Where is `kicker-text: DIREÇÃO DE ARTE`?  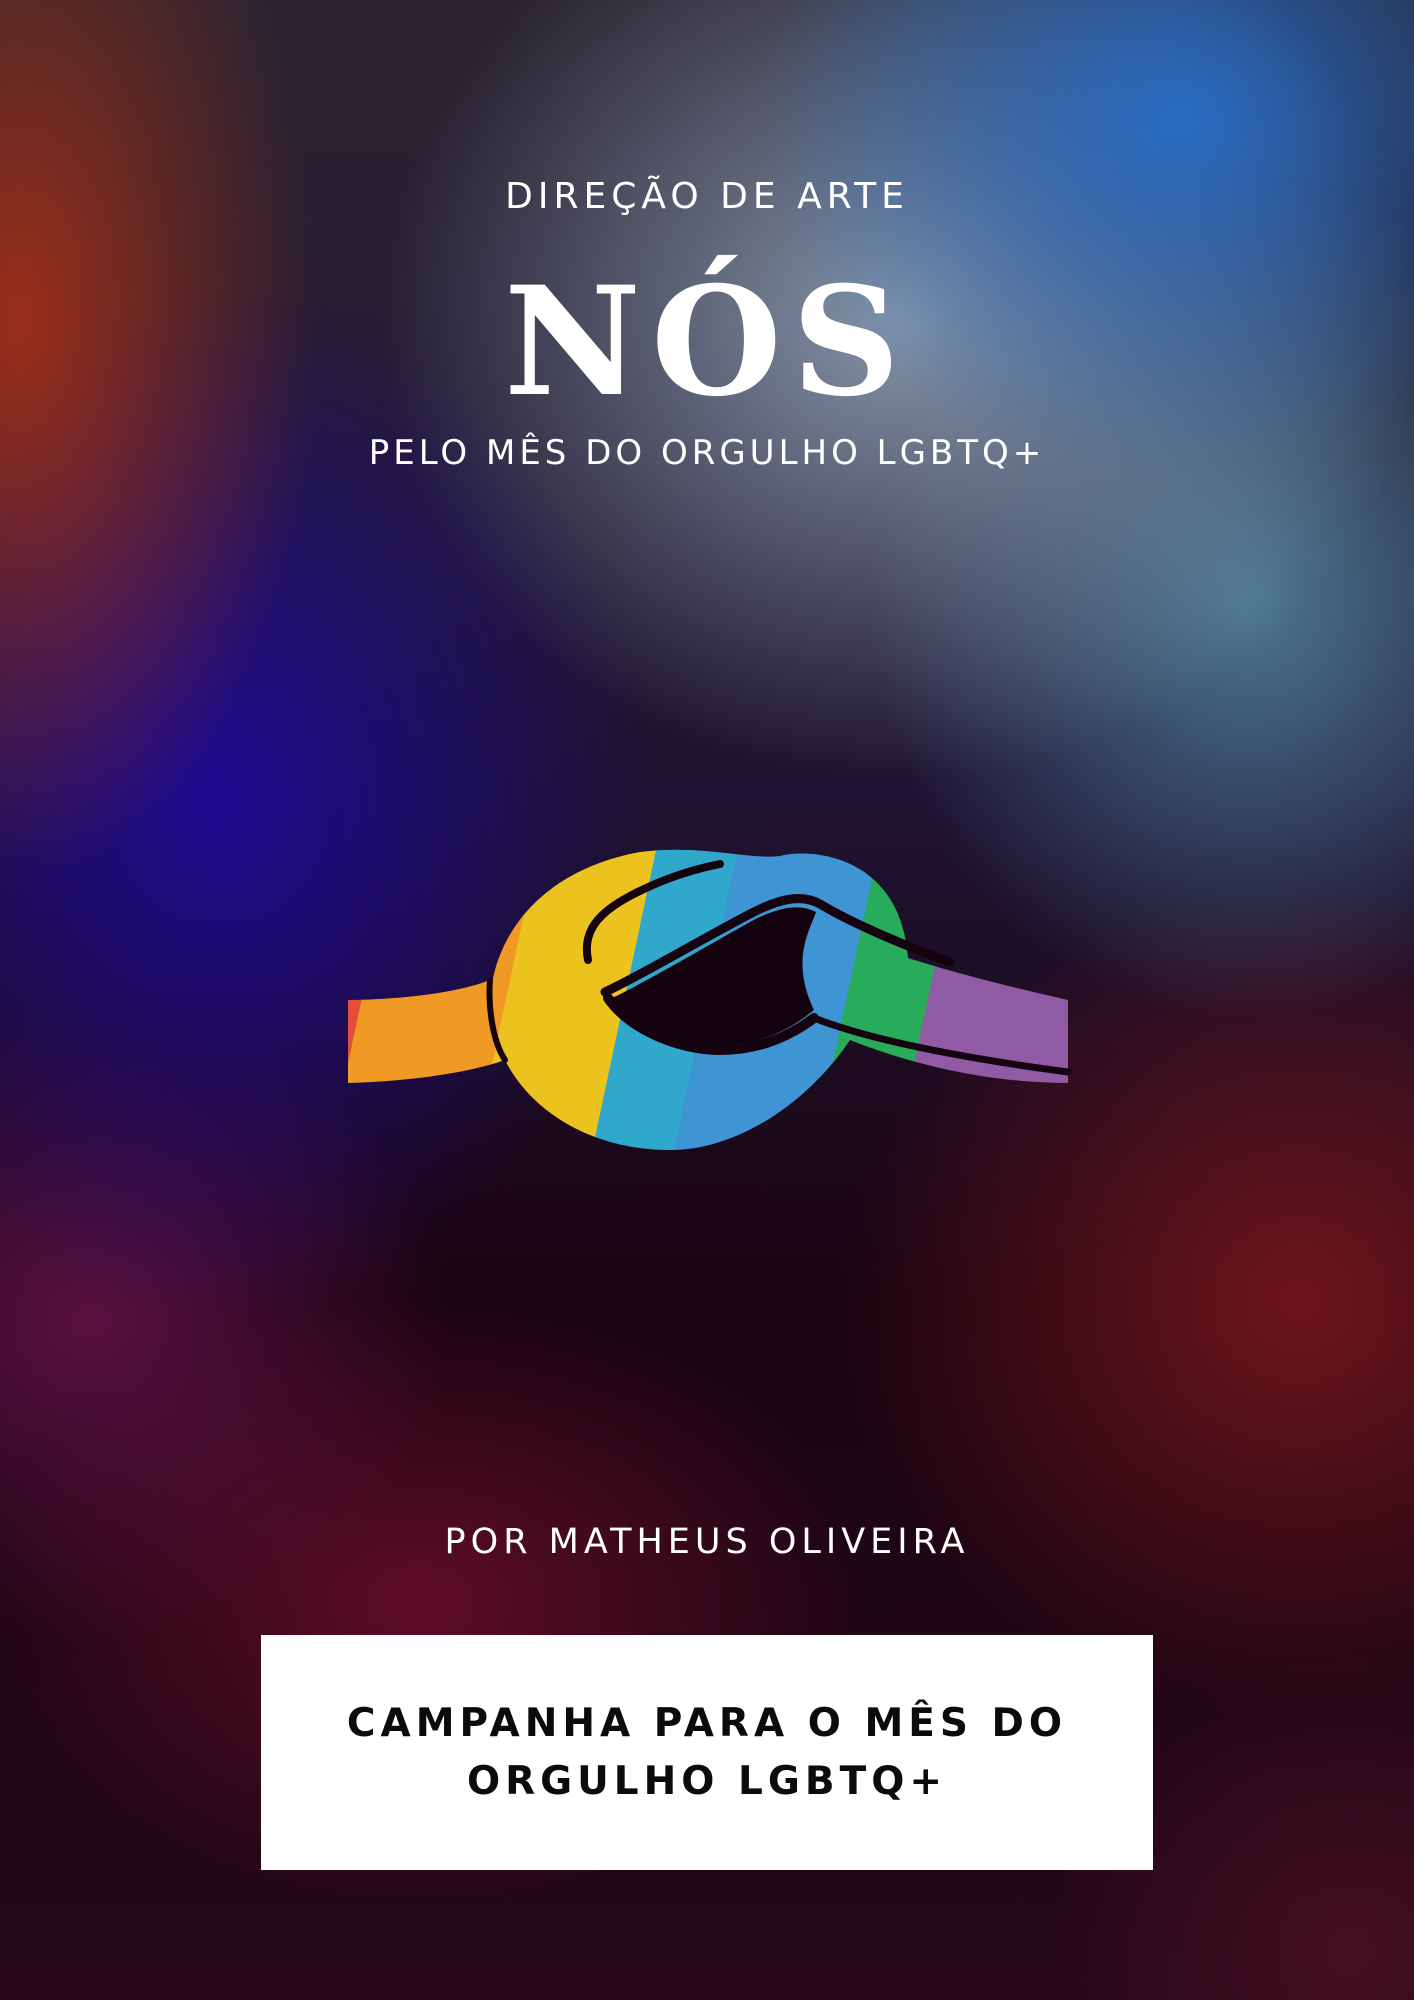
kicker-text: DIREÇÃO DE ARTE is located at coordinates (707, 196).